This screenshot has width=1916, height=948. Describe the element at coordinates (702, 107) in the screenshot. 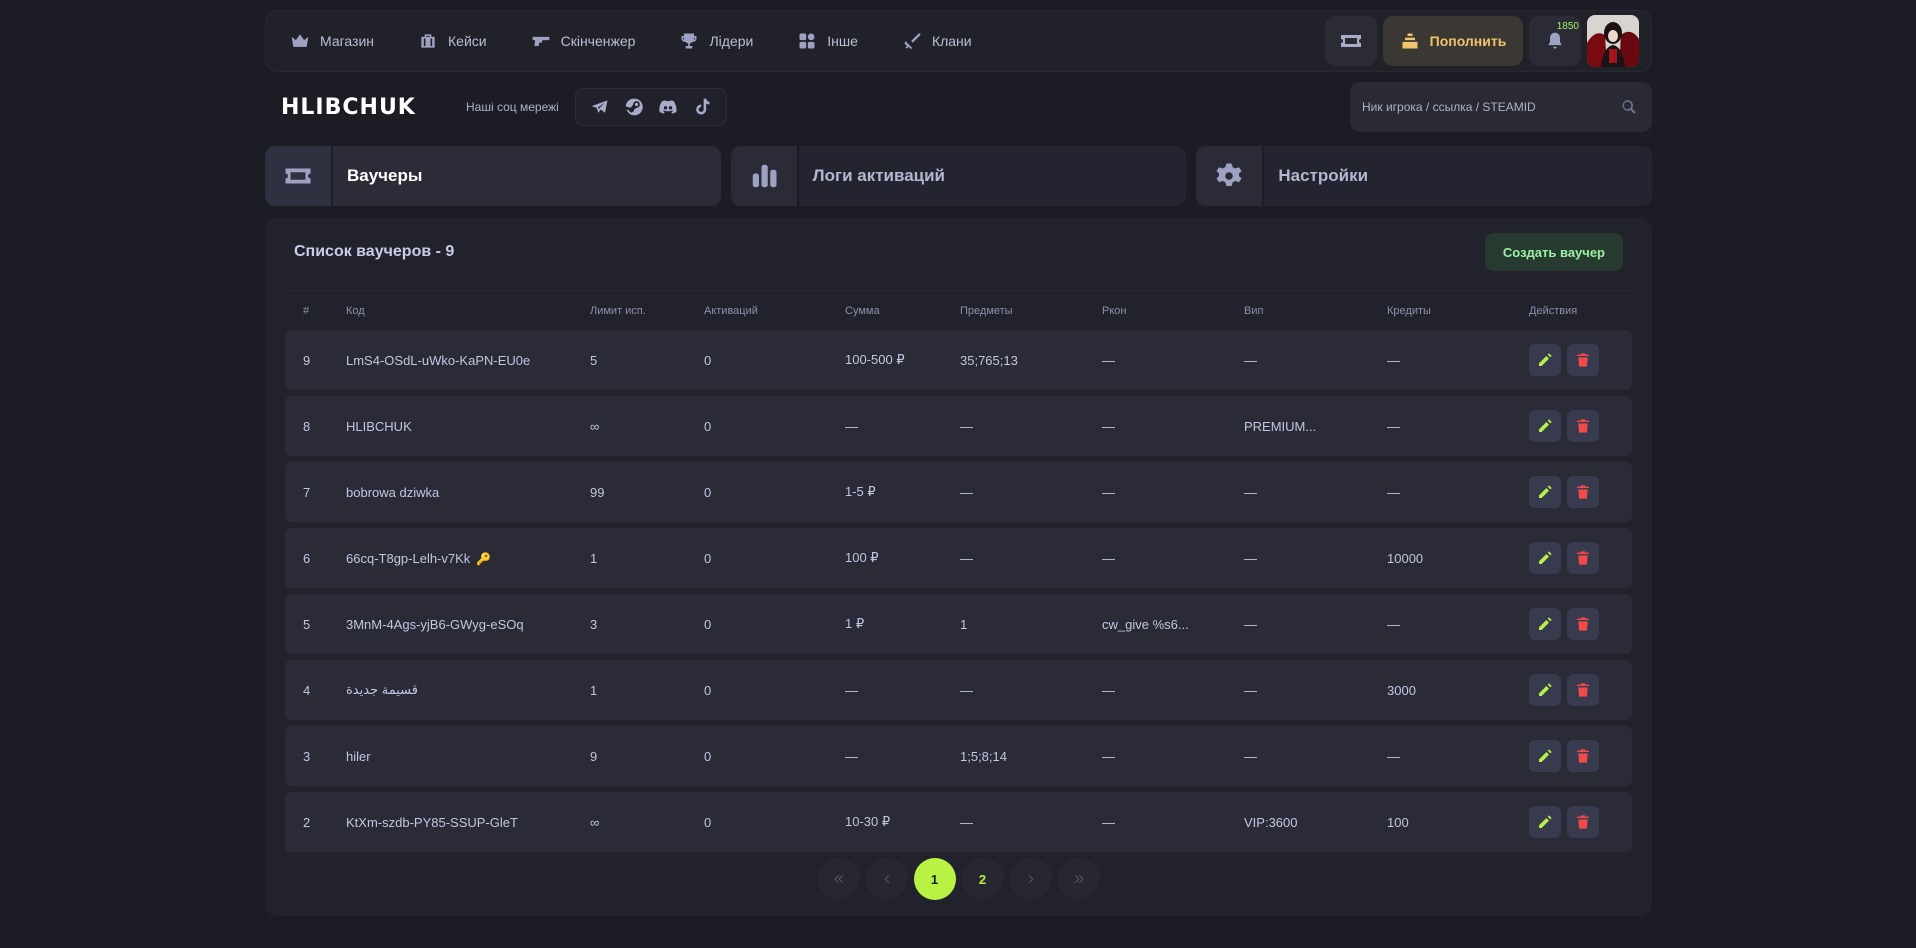

I see `tiktok-icon` at that location.